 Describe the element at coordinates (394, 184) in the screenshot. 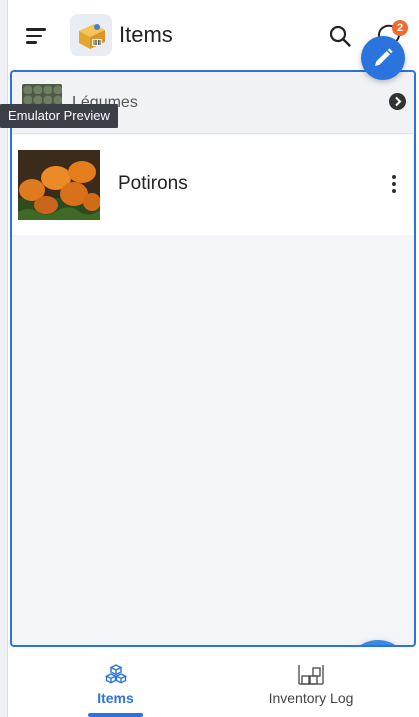

I see `more-vertical-icon` at that location.